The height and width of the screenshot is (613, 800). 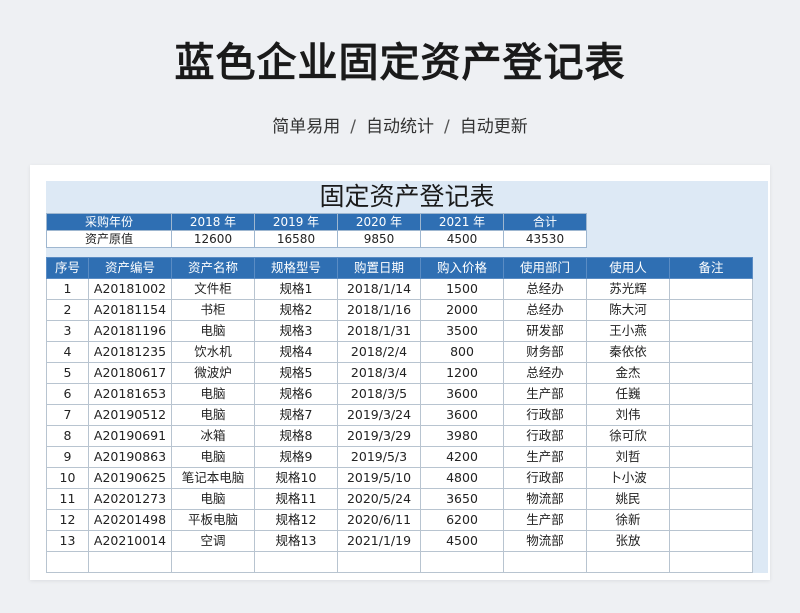 What do you see at coordinates (628, 436) in the screenshot?
I see `table-cell: 徐可欣` at bounding box center [628, 436].